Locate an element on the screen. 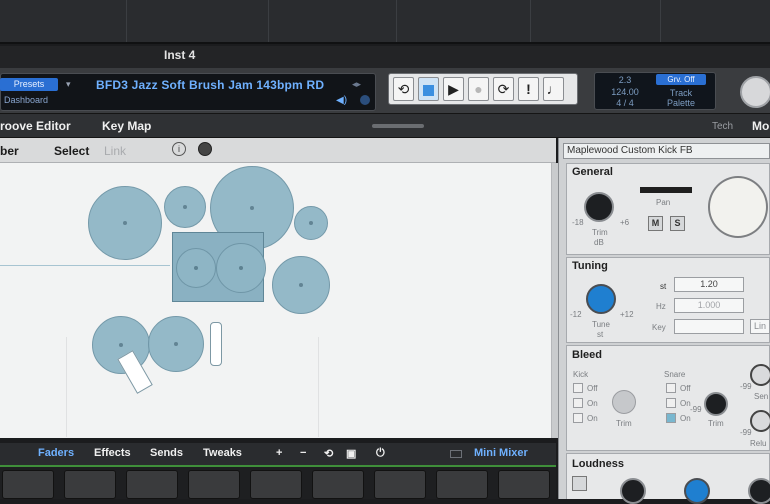 The height and width of the screenshot is (504, 770). loop-button: ⟲ is located at coordinates (403, 89).